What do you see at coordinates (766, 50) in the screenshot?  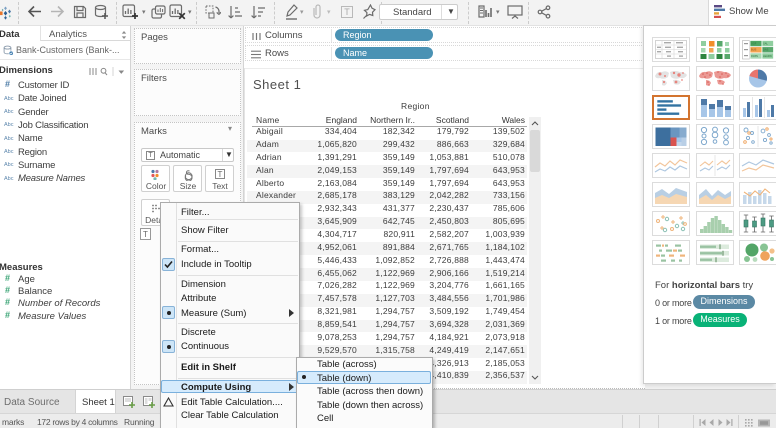 I see `svg-text: DAS` at bounding box center [766, 50].